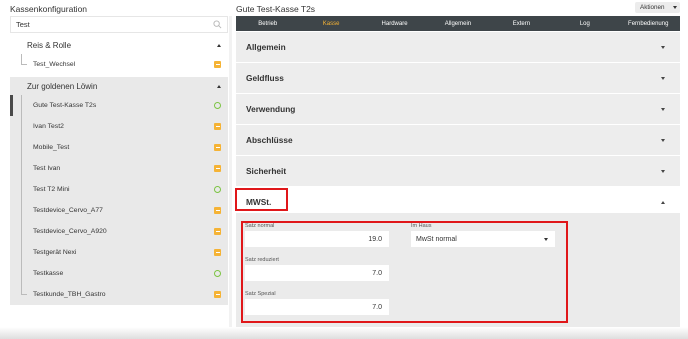 The height and width of the screenshot is (339, 688). I want to click on section-title: Abschlüsse, so click(269, 140).